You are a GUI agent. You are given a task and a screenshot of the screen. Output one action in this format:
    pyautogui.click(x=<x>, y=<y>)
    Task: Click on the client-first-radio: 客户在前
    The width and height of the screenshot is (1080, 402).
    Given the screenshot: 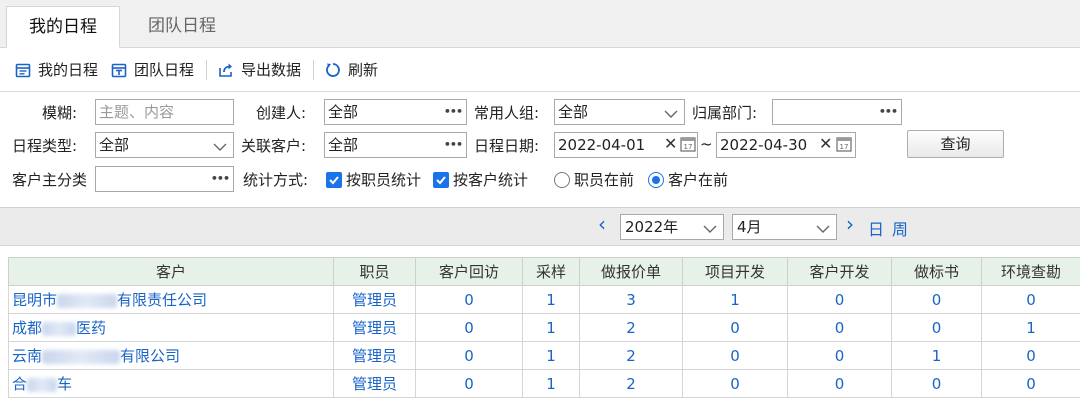 What is the action you would take?
    pyautogui.click(x=688, y=179)
    